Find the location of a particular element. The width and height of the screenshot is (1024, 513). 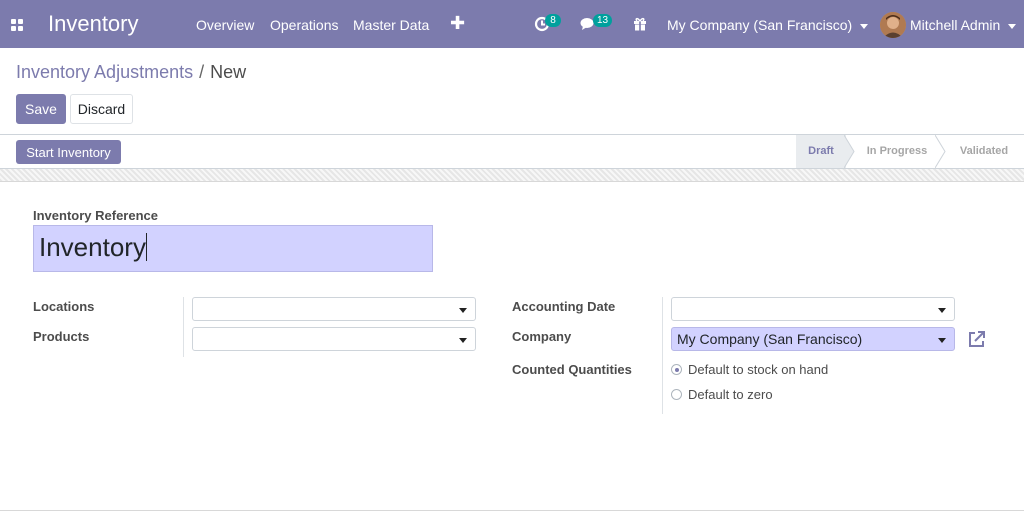

accounting-date-label: Accounting Date is located at coordinates (564, 306).